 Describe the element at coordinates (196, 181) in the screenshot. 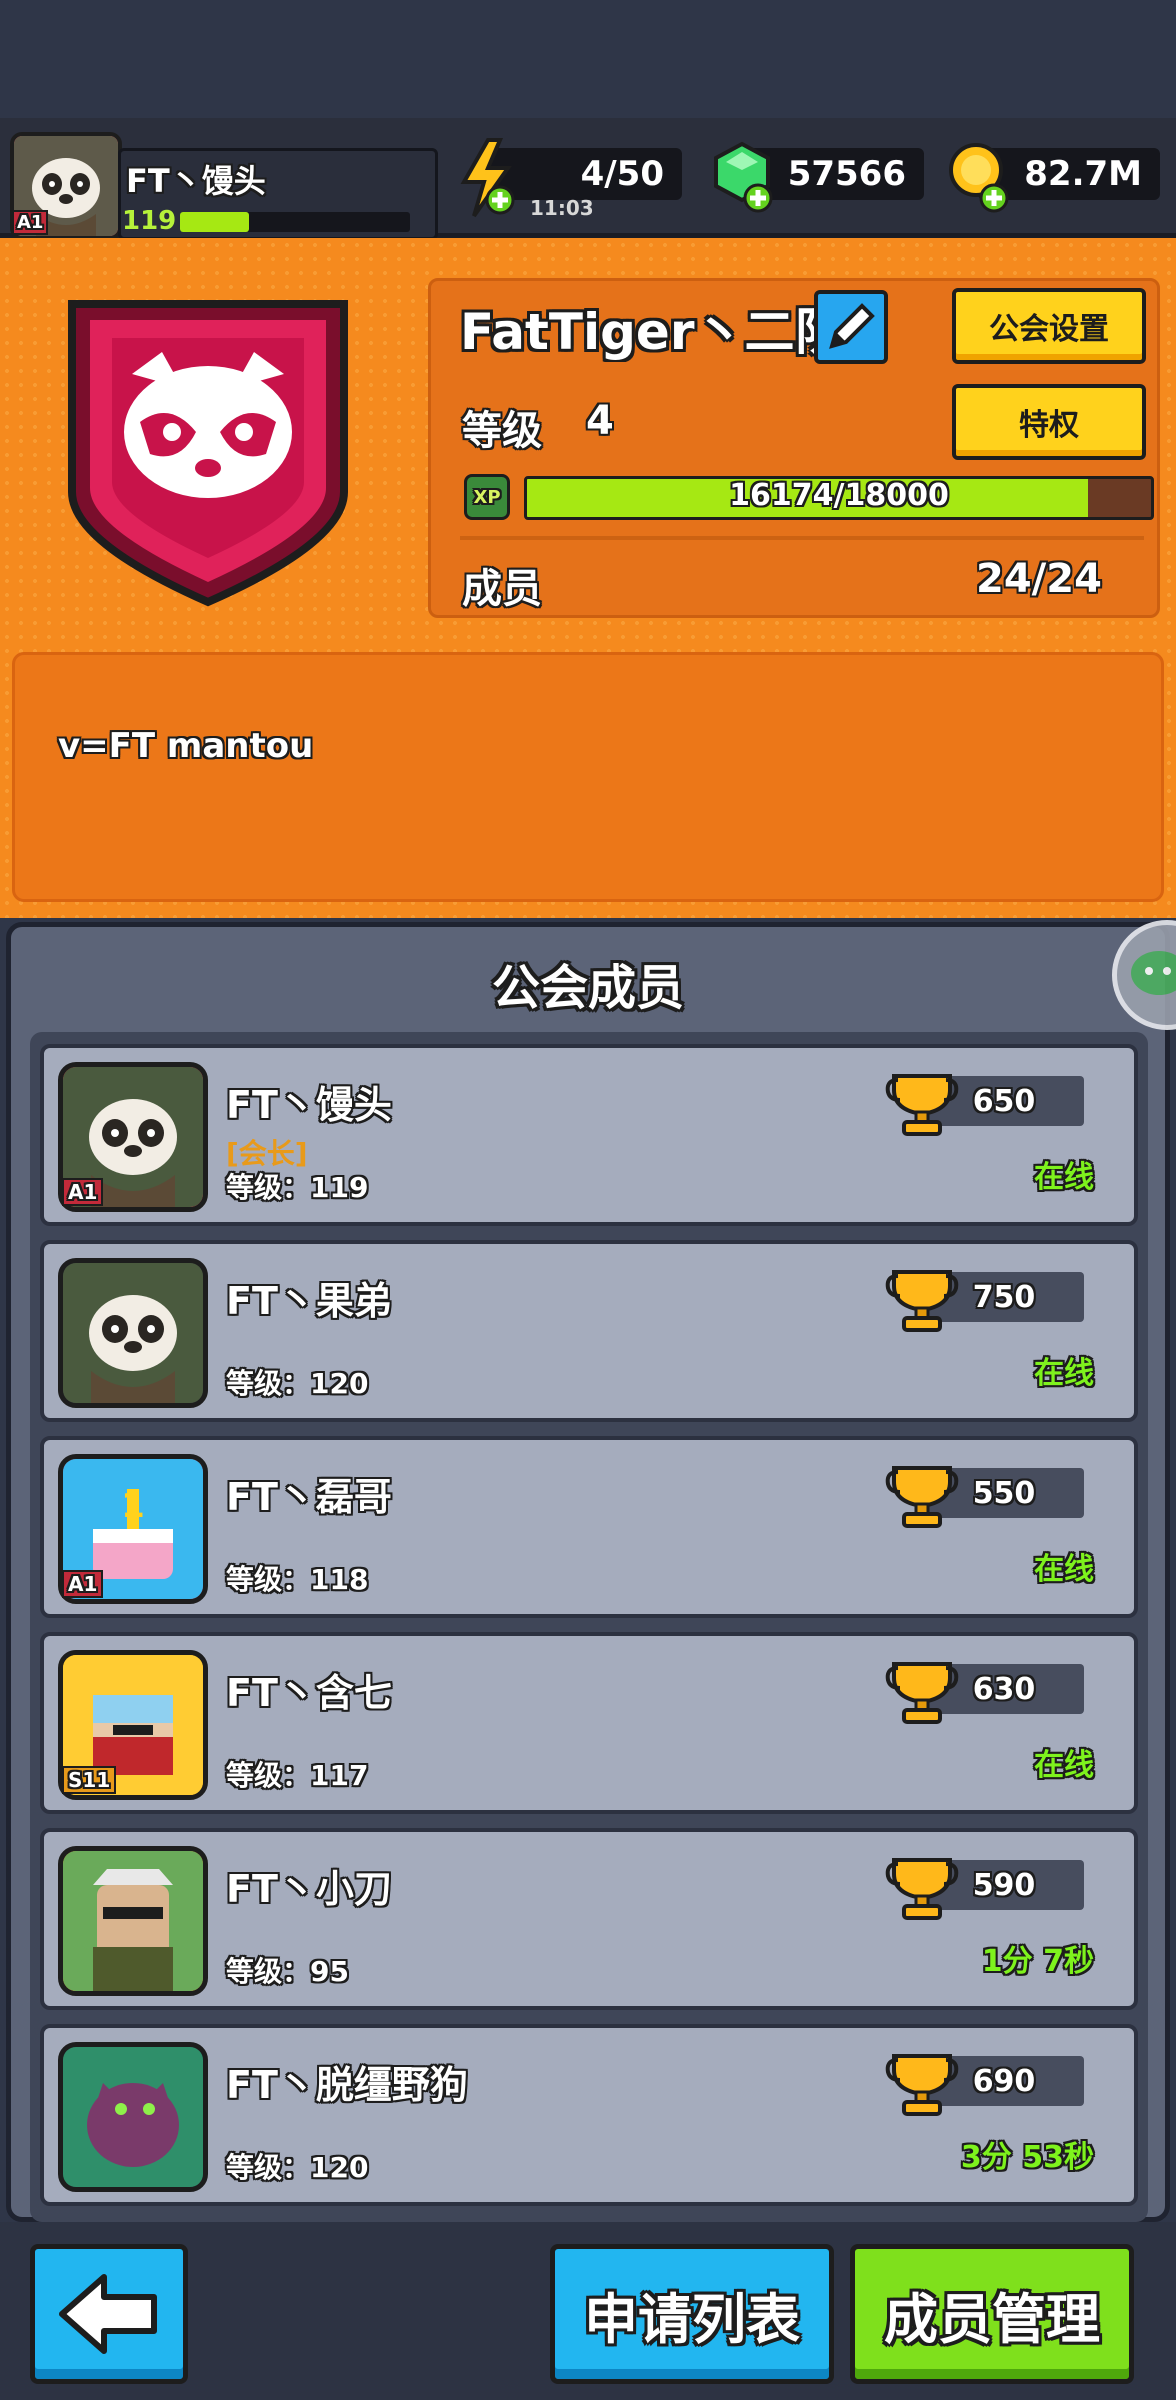

I see `player-name: FT丶馒头` at that location.